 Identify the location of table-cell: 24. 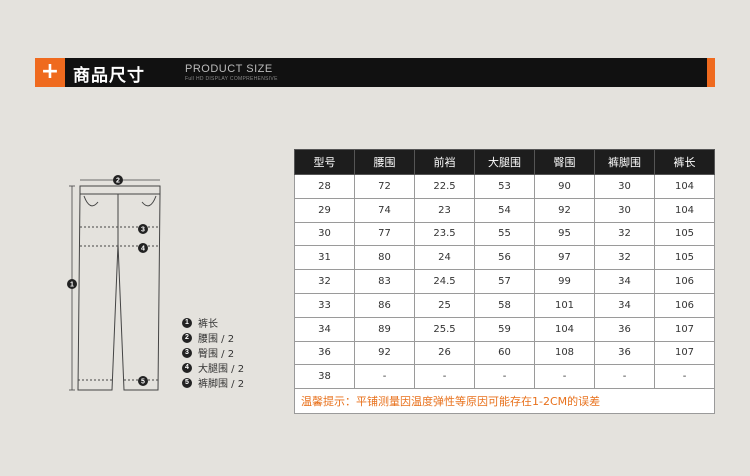
(444, 258).